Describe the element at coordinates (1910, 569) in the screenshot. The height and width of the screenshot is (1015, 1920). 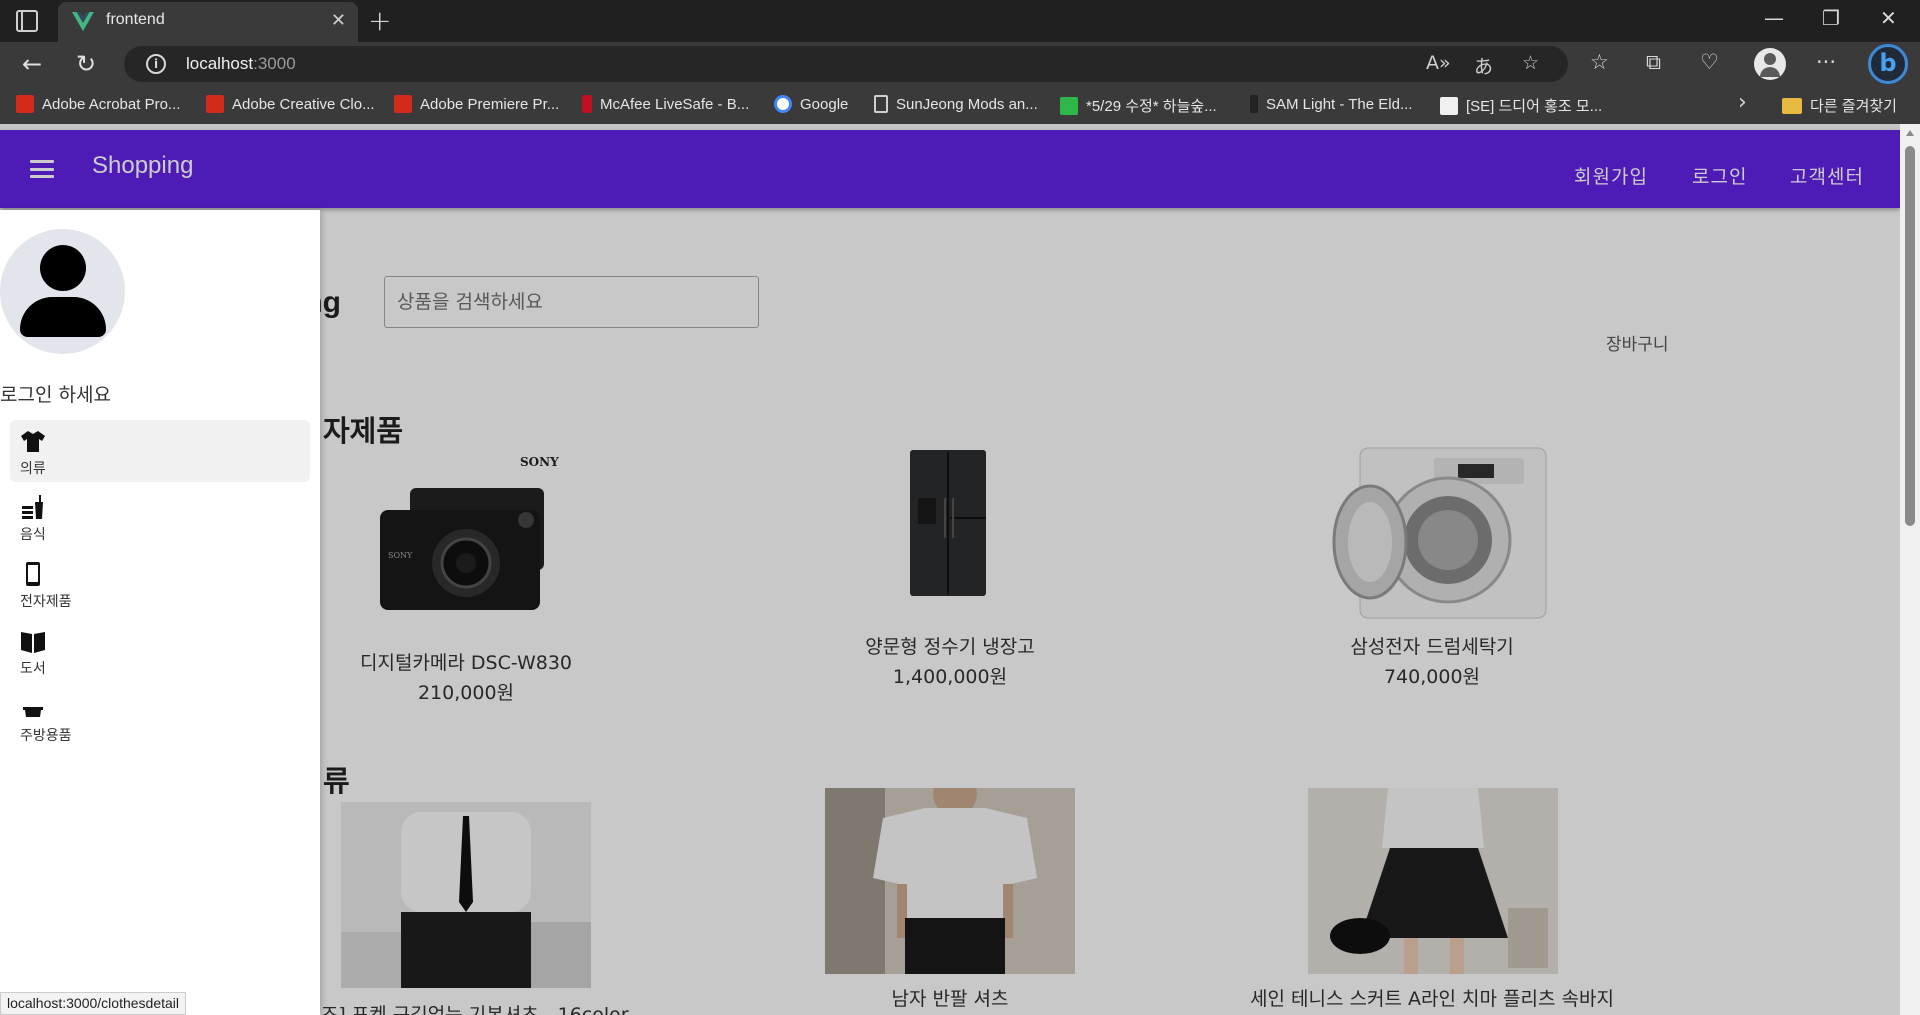
I see `page-scrollbar` at that location.